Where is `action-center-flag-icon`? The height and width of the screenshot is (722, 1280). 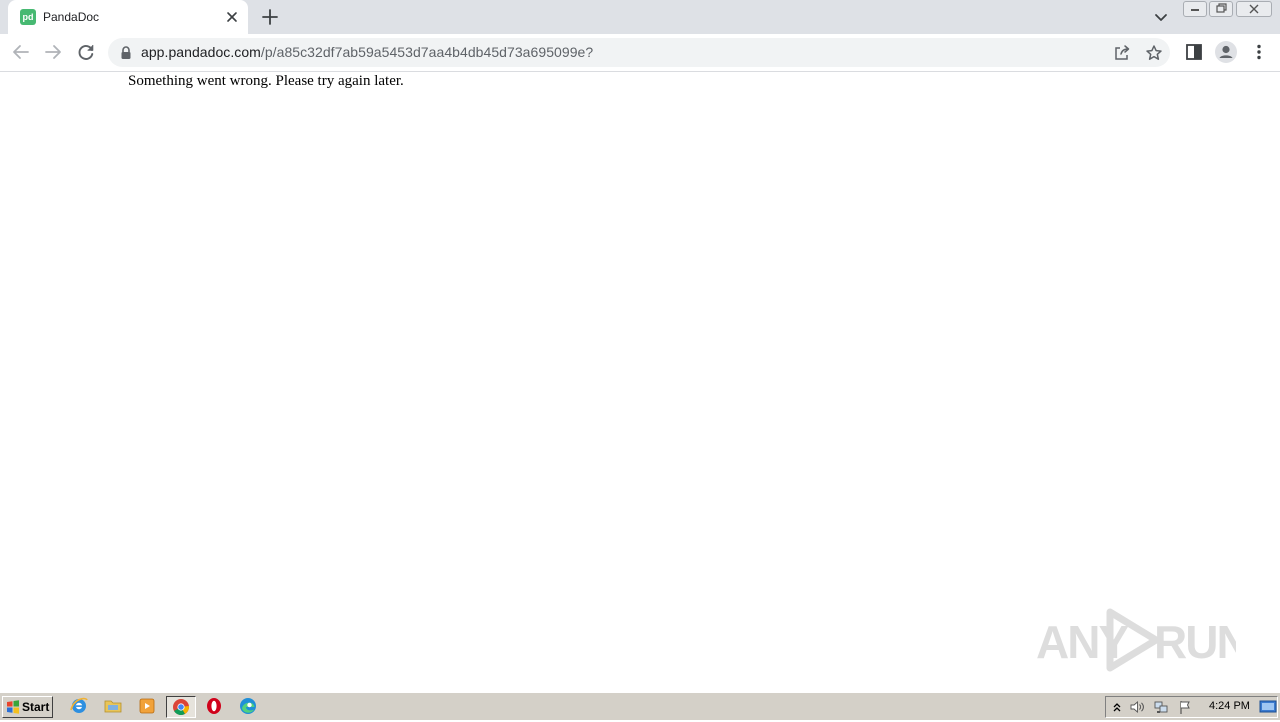
action-center-flag-icon is located at coordinates (1185, 707).